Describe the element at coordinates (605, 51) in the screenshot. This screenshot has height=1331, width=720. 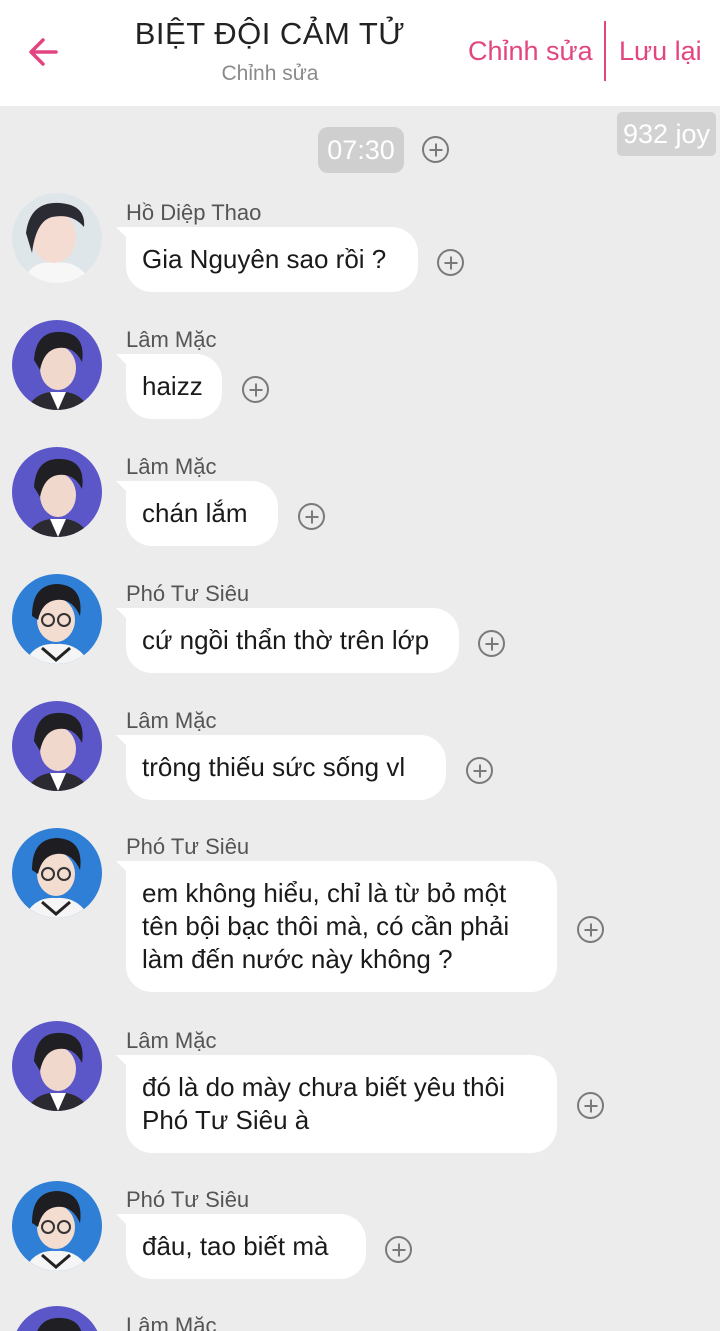
I see `header-divider` at that location.